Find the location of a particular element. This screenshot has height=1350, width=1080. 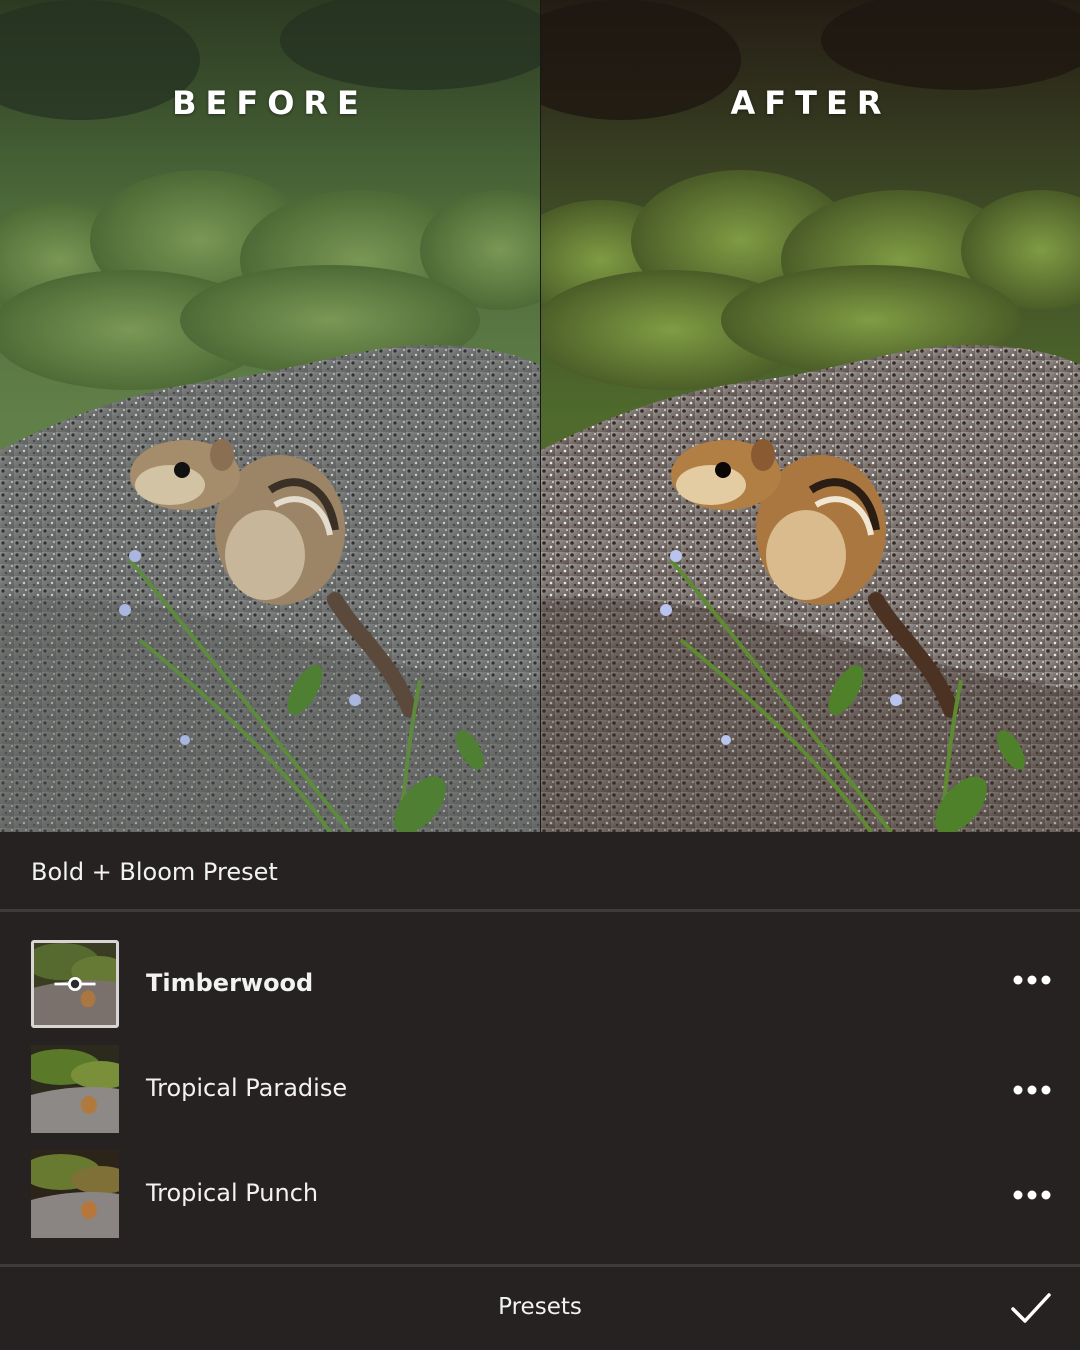

bottom-bar-title: Presets is located at coordinates (540, 1307).